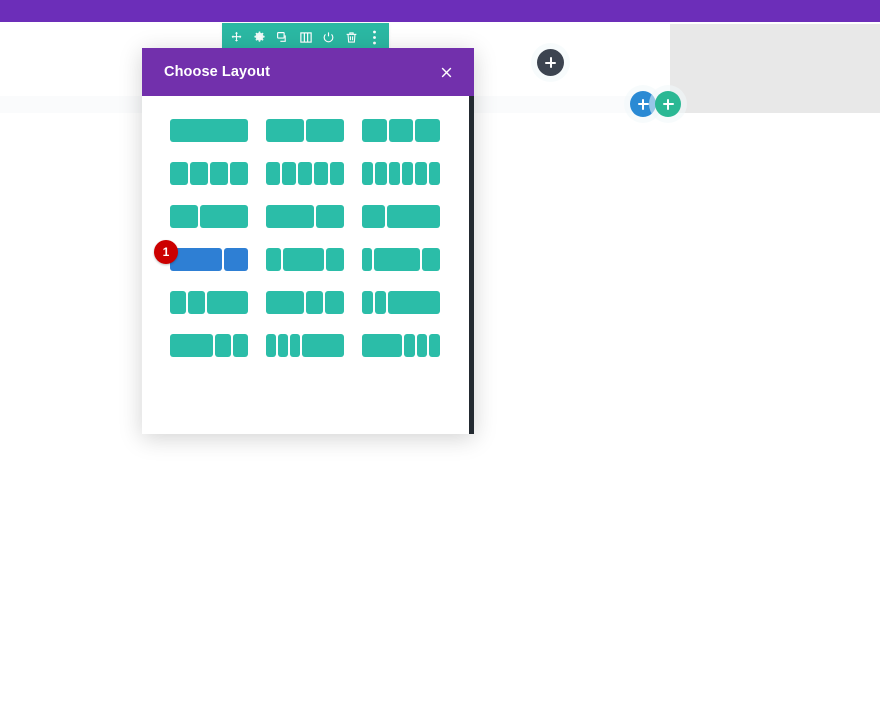 This screenshot has height=725, width=880. I want to click on layout-option-two-thirds-one-third, so click(305, 216).